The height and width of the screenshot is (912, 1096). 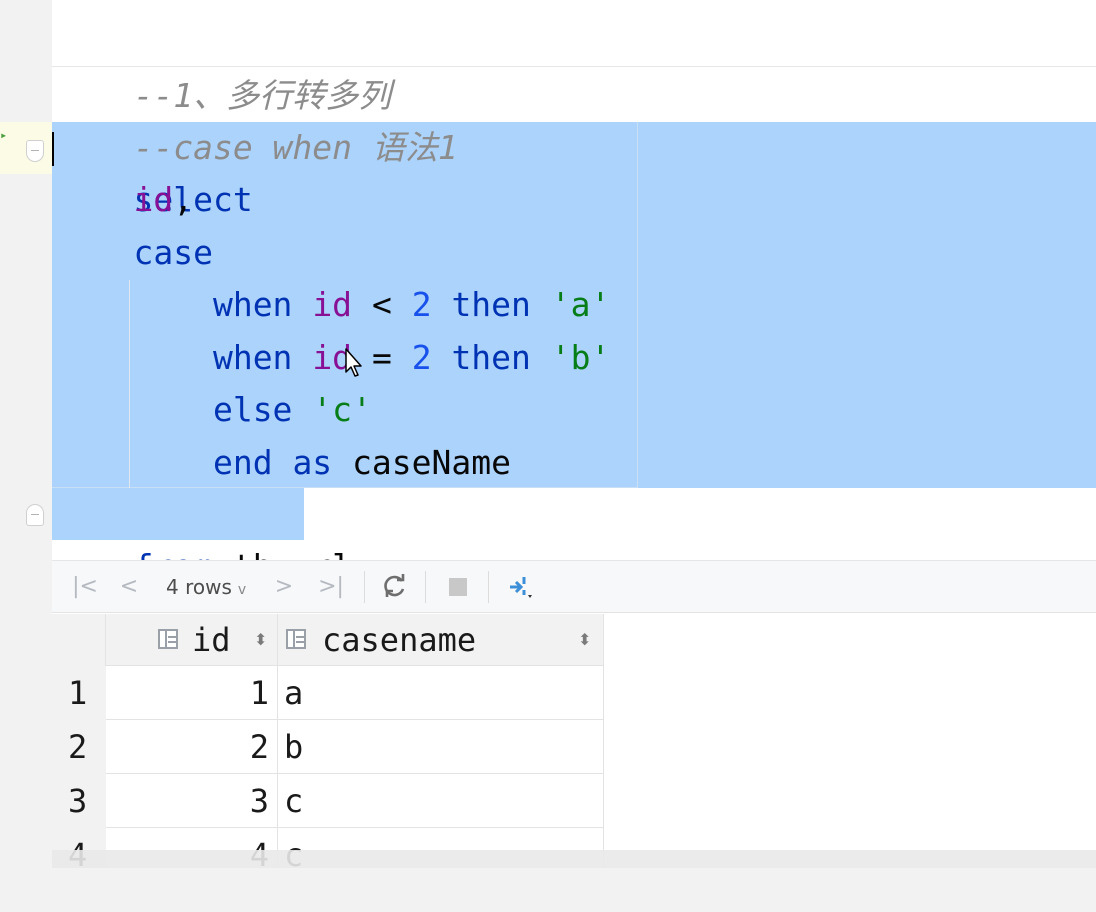 What do you see at coordinates (284, 587) in the screenshot?
I see `next-page-icon: >` at bounding box center [284, 587].